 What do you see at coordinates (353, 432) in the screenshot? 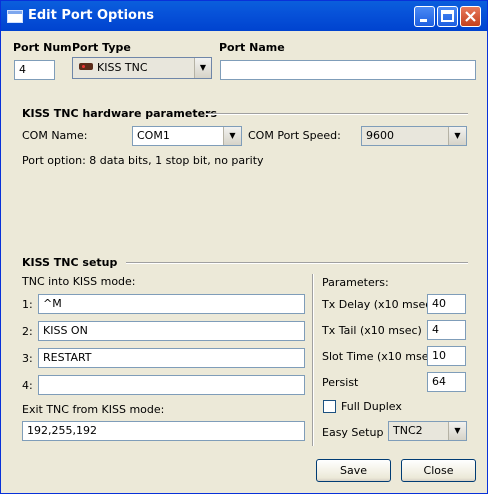
I see `easy-setup-label: Easy Setup` at bounding box center [353, 432].